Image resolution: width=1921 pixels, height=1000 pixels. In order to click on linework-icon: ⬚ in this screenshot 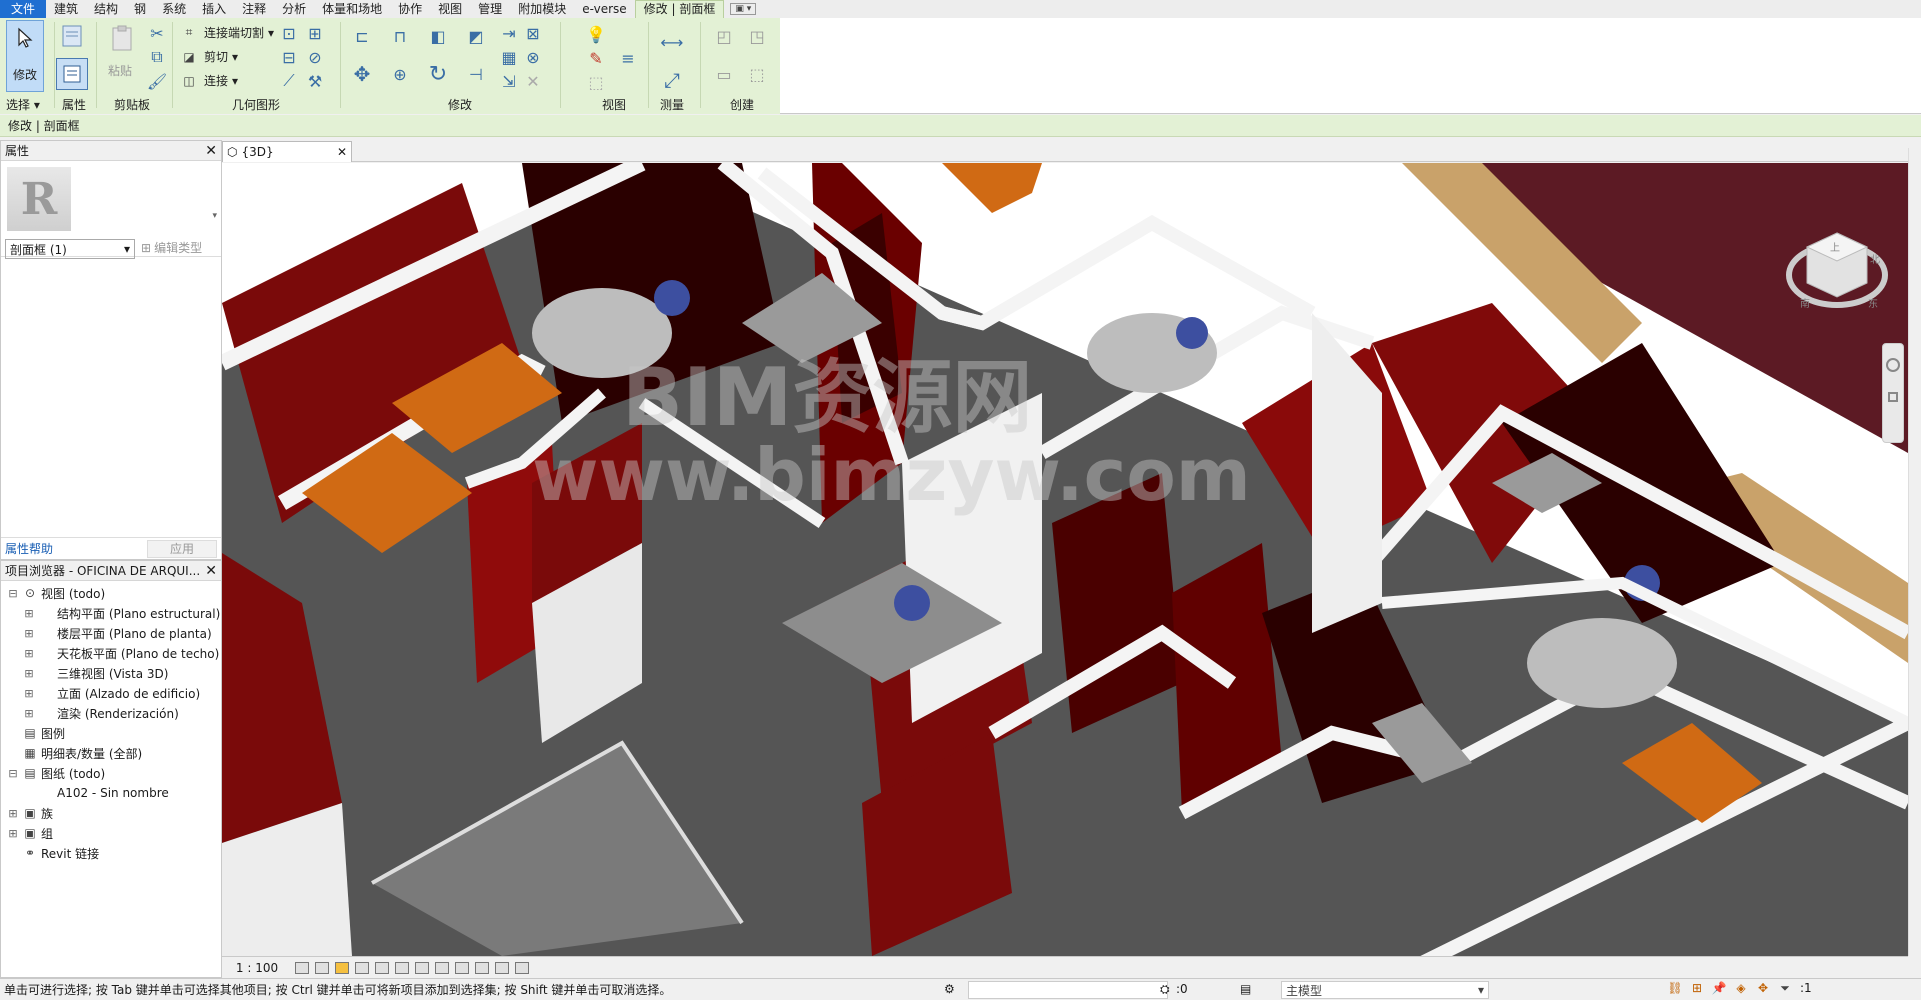, I will do `click(596, 82)`.